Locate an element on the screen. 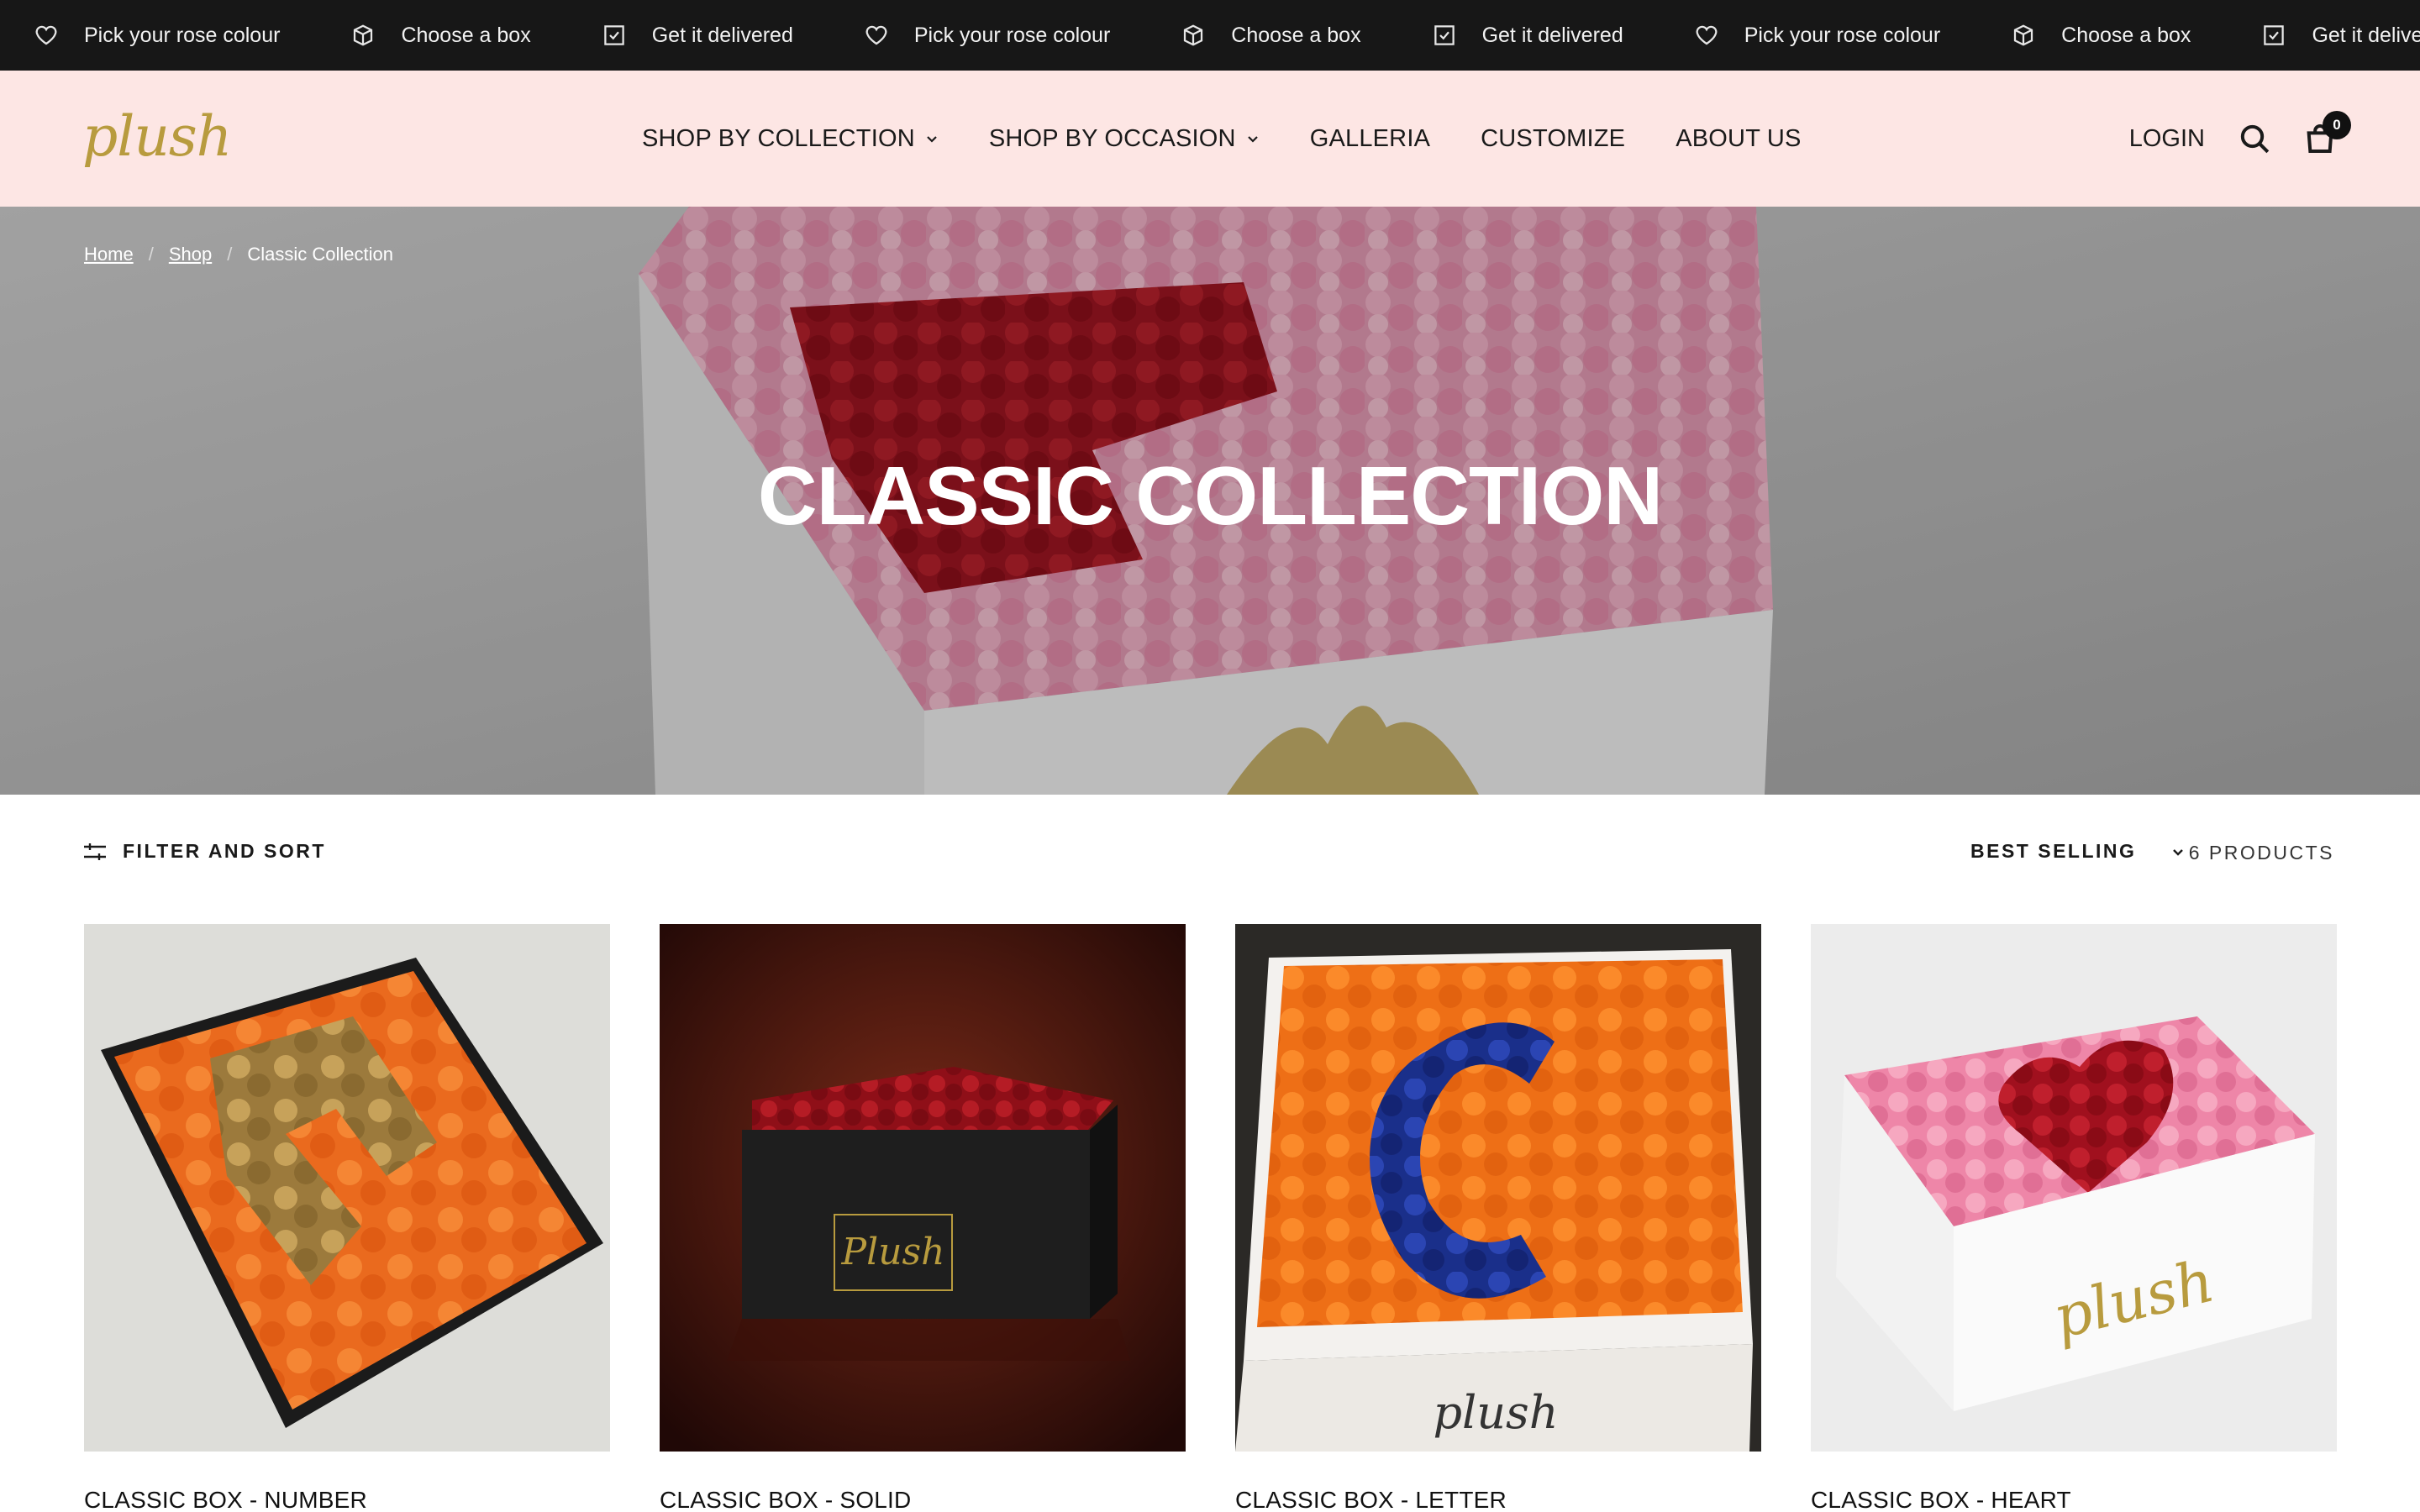 Image resolution: width=2420 pixels, height=1512 pixels. product-photo-heart-box: plush is located at coordinates (2074, 1188).